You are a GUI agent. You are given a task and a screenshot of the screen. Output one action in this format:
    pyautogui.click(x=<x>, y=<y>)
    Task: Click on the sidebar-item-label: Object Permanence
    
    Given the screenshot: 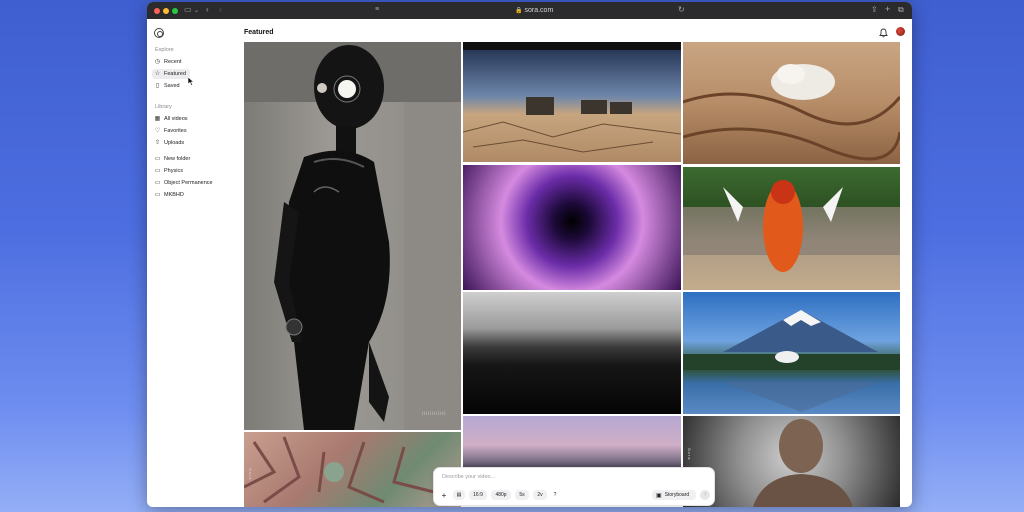 What is the action you would take?
    pyautogui.click(x=188, y=183)
    